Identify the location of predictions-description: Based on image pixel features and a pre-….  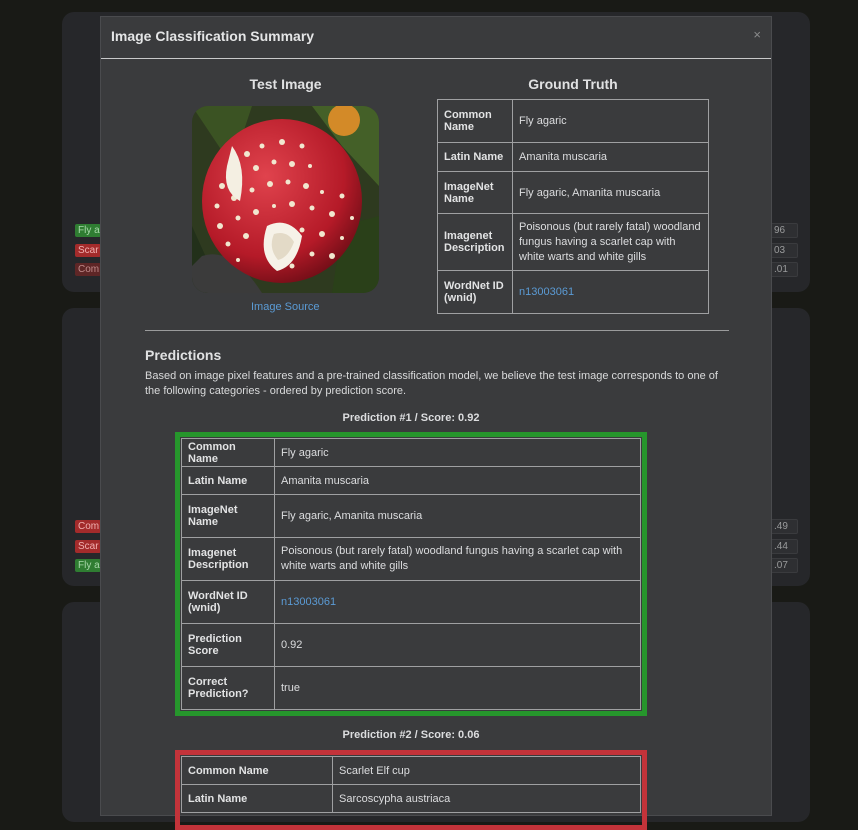
(431, 383).